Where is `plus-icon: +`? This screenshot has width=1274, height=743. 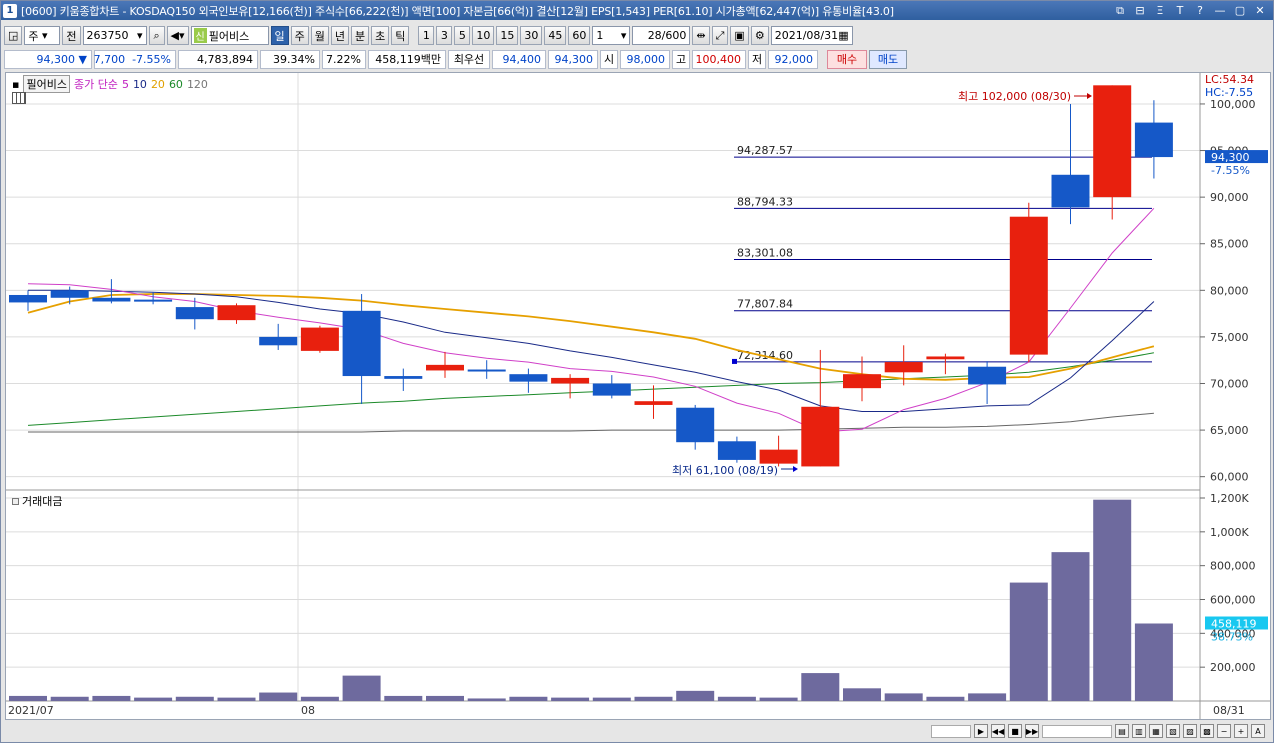 plus-icon: + is located at coordinates (1241, 731).